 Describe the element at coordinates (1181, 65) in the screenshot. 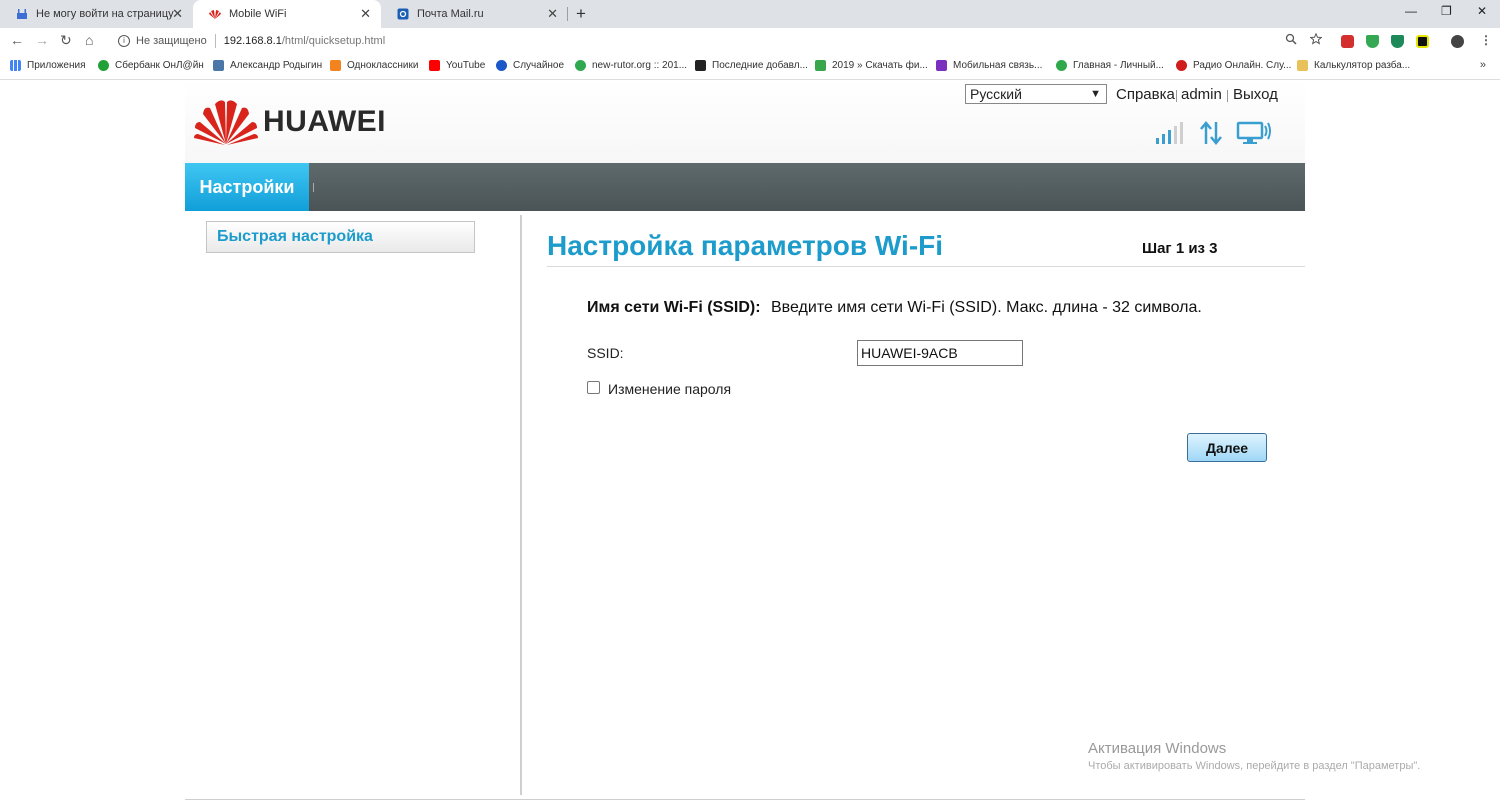

I see `radio-icon` at that location.